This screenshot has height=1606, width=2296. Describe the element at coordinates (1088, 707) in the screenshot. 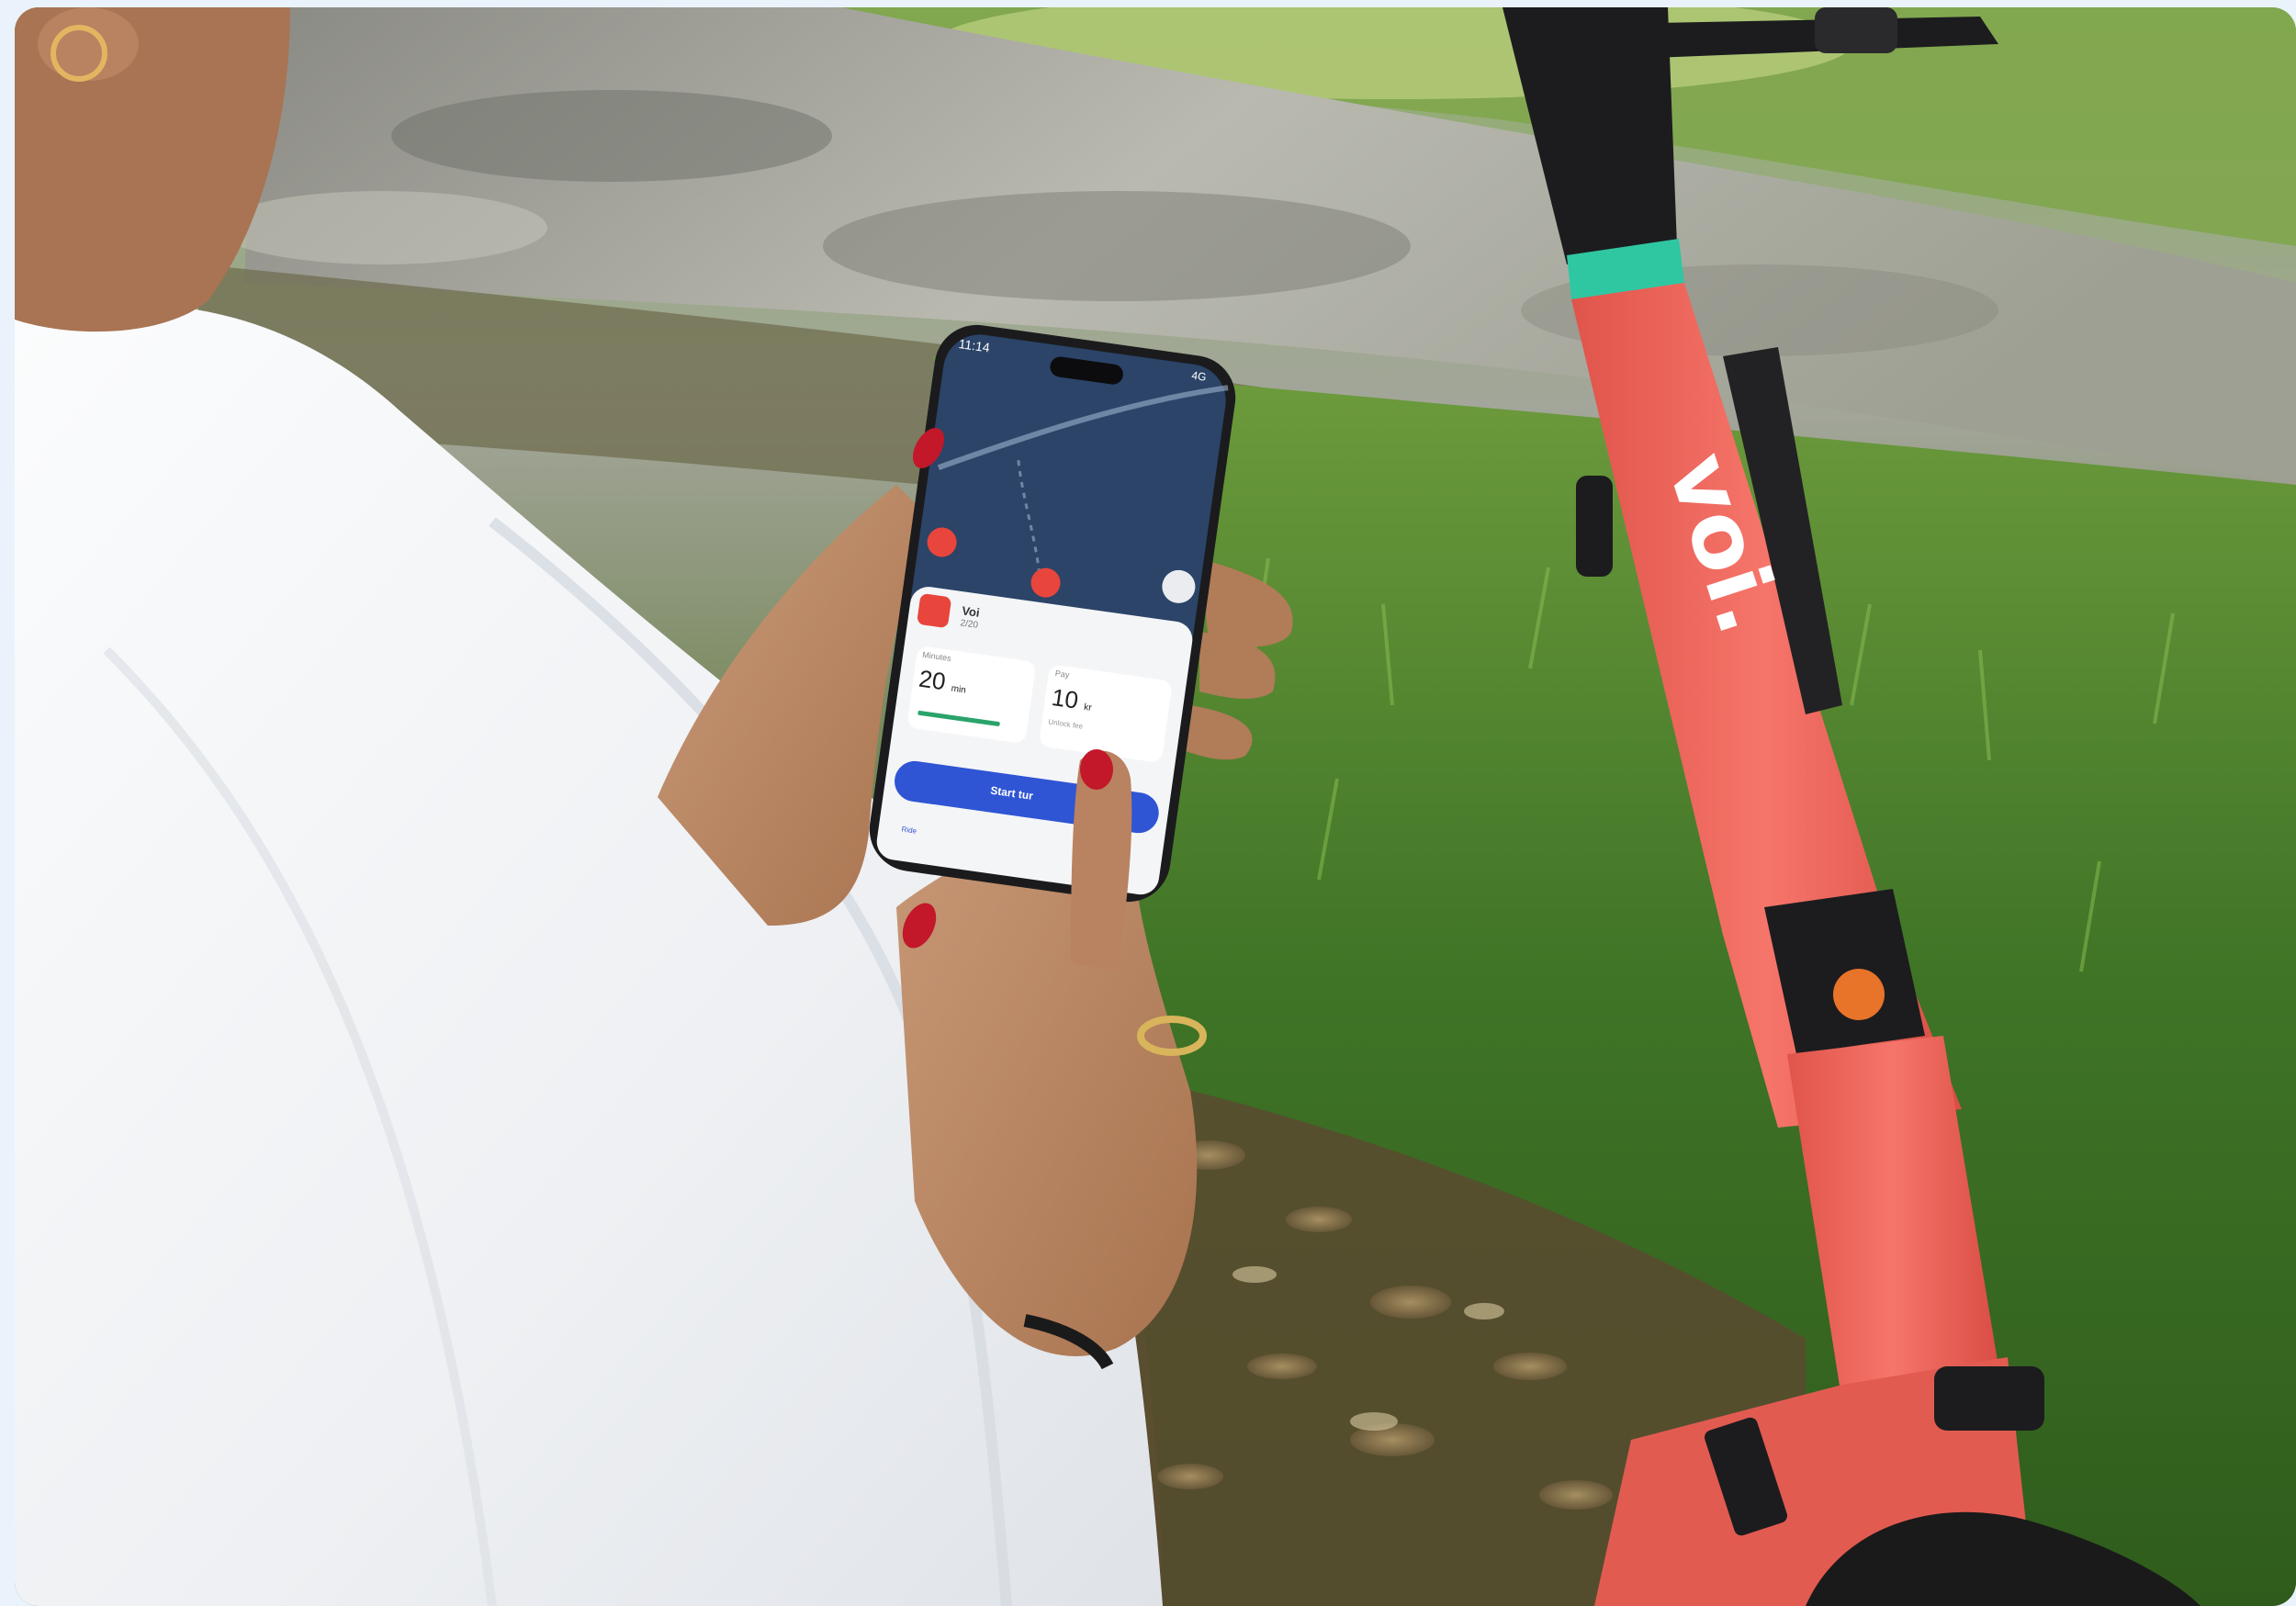

I see `card-right-unit: kr` at that location.